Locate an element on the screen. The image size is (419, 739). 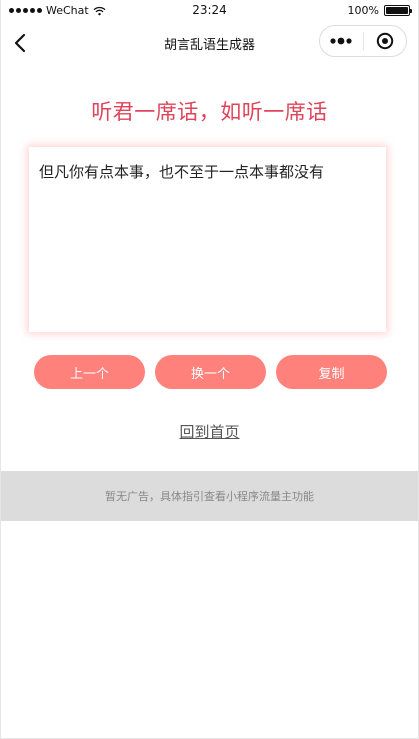
battery-fill is located at coordinates (397, 10).